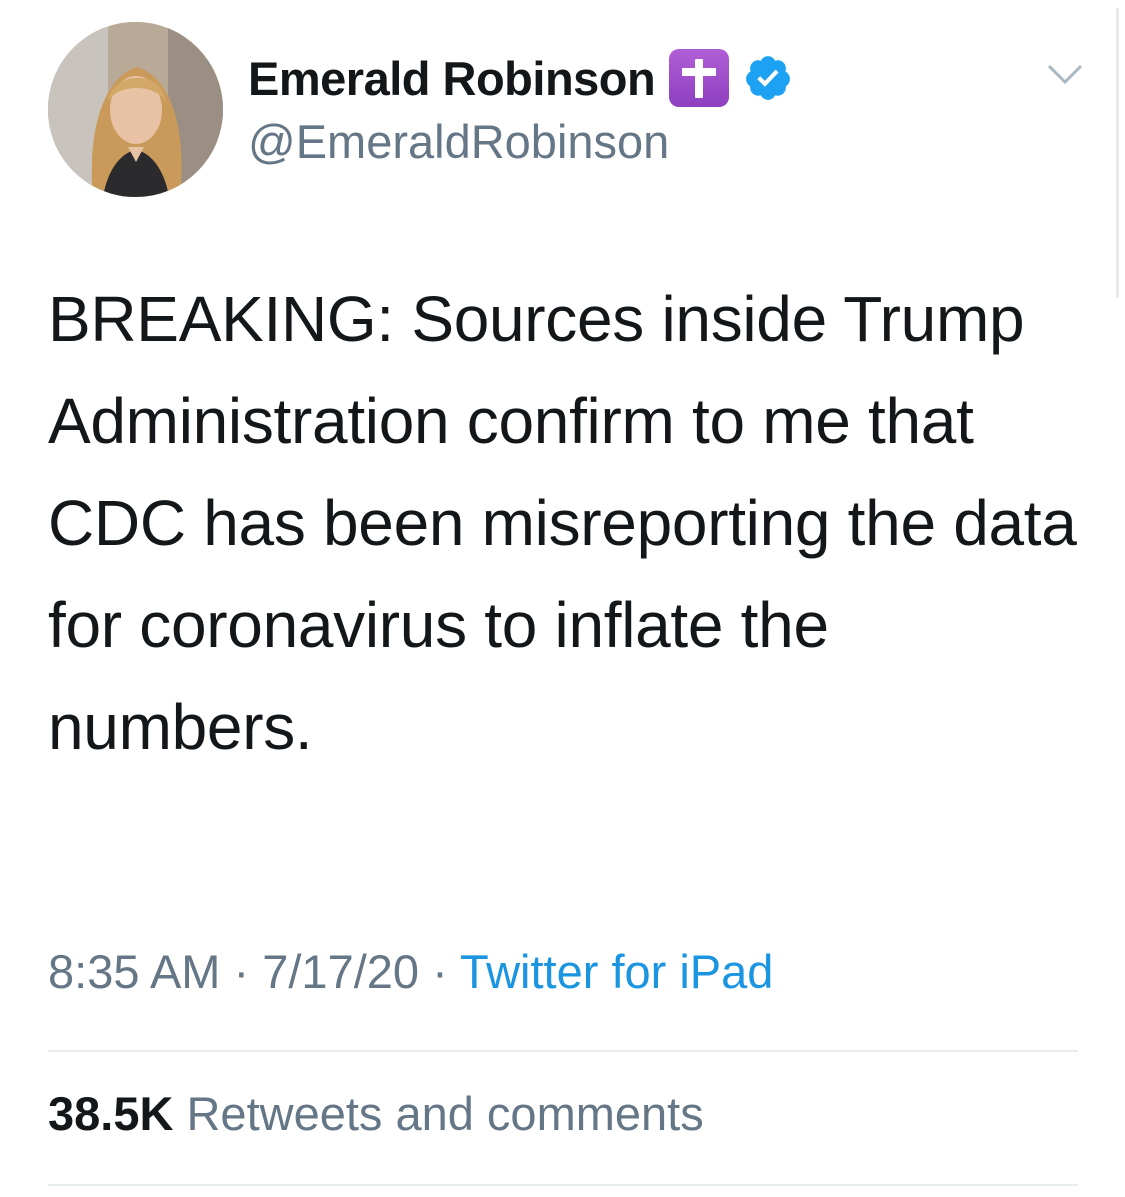 This screenshot has width=1125, height=1197. Describe the element at coordinates (520, 141) in the screenshot. I see `author-handle: @EmeraldRobinson` at that location.